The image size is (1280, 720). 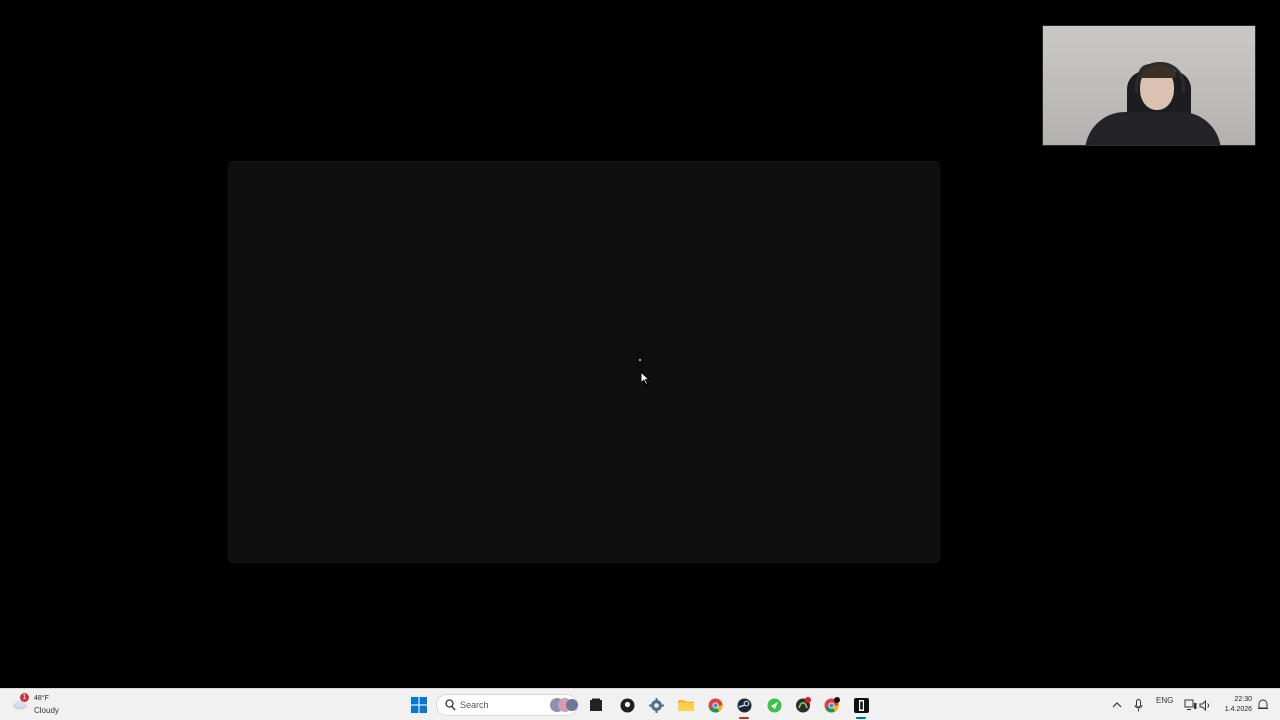 I want to click on windows-start-icon, so click(x=419, y=705).